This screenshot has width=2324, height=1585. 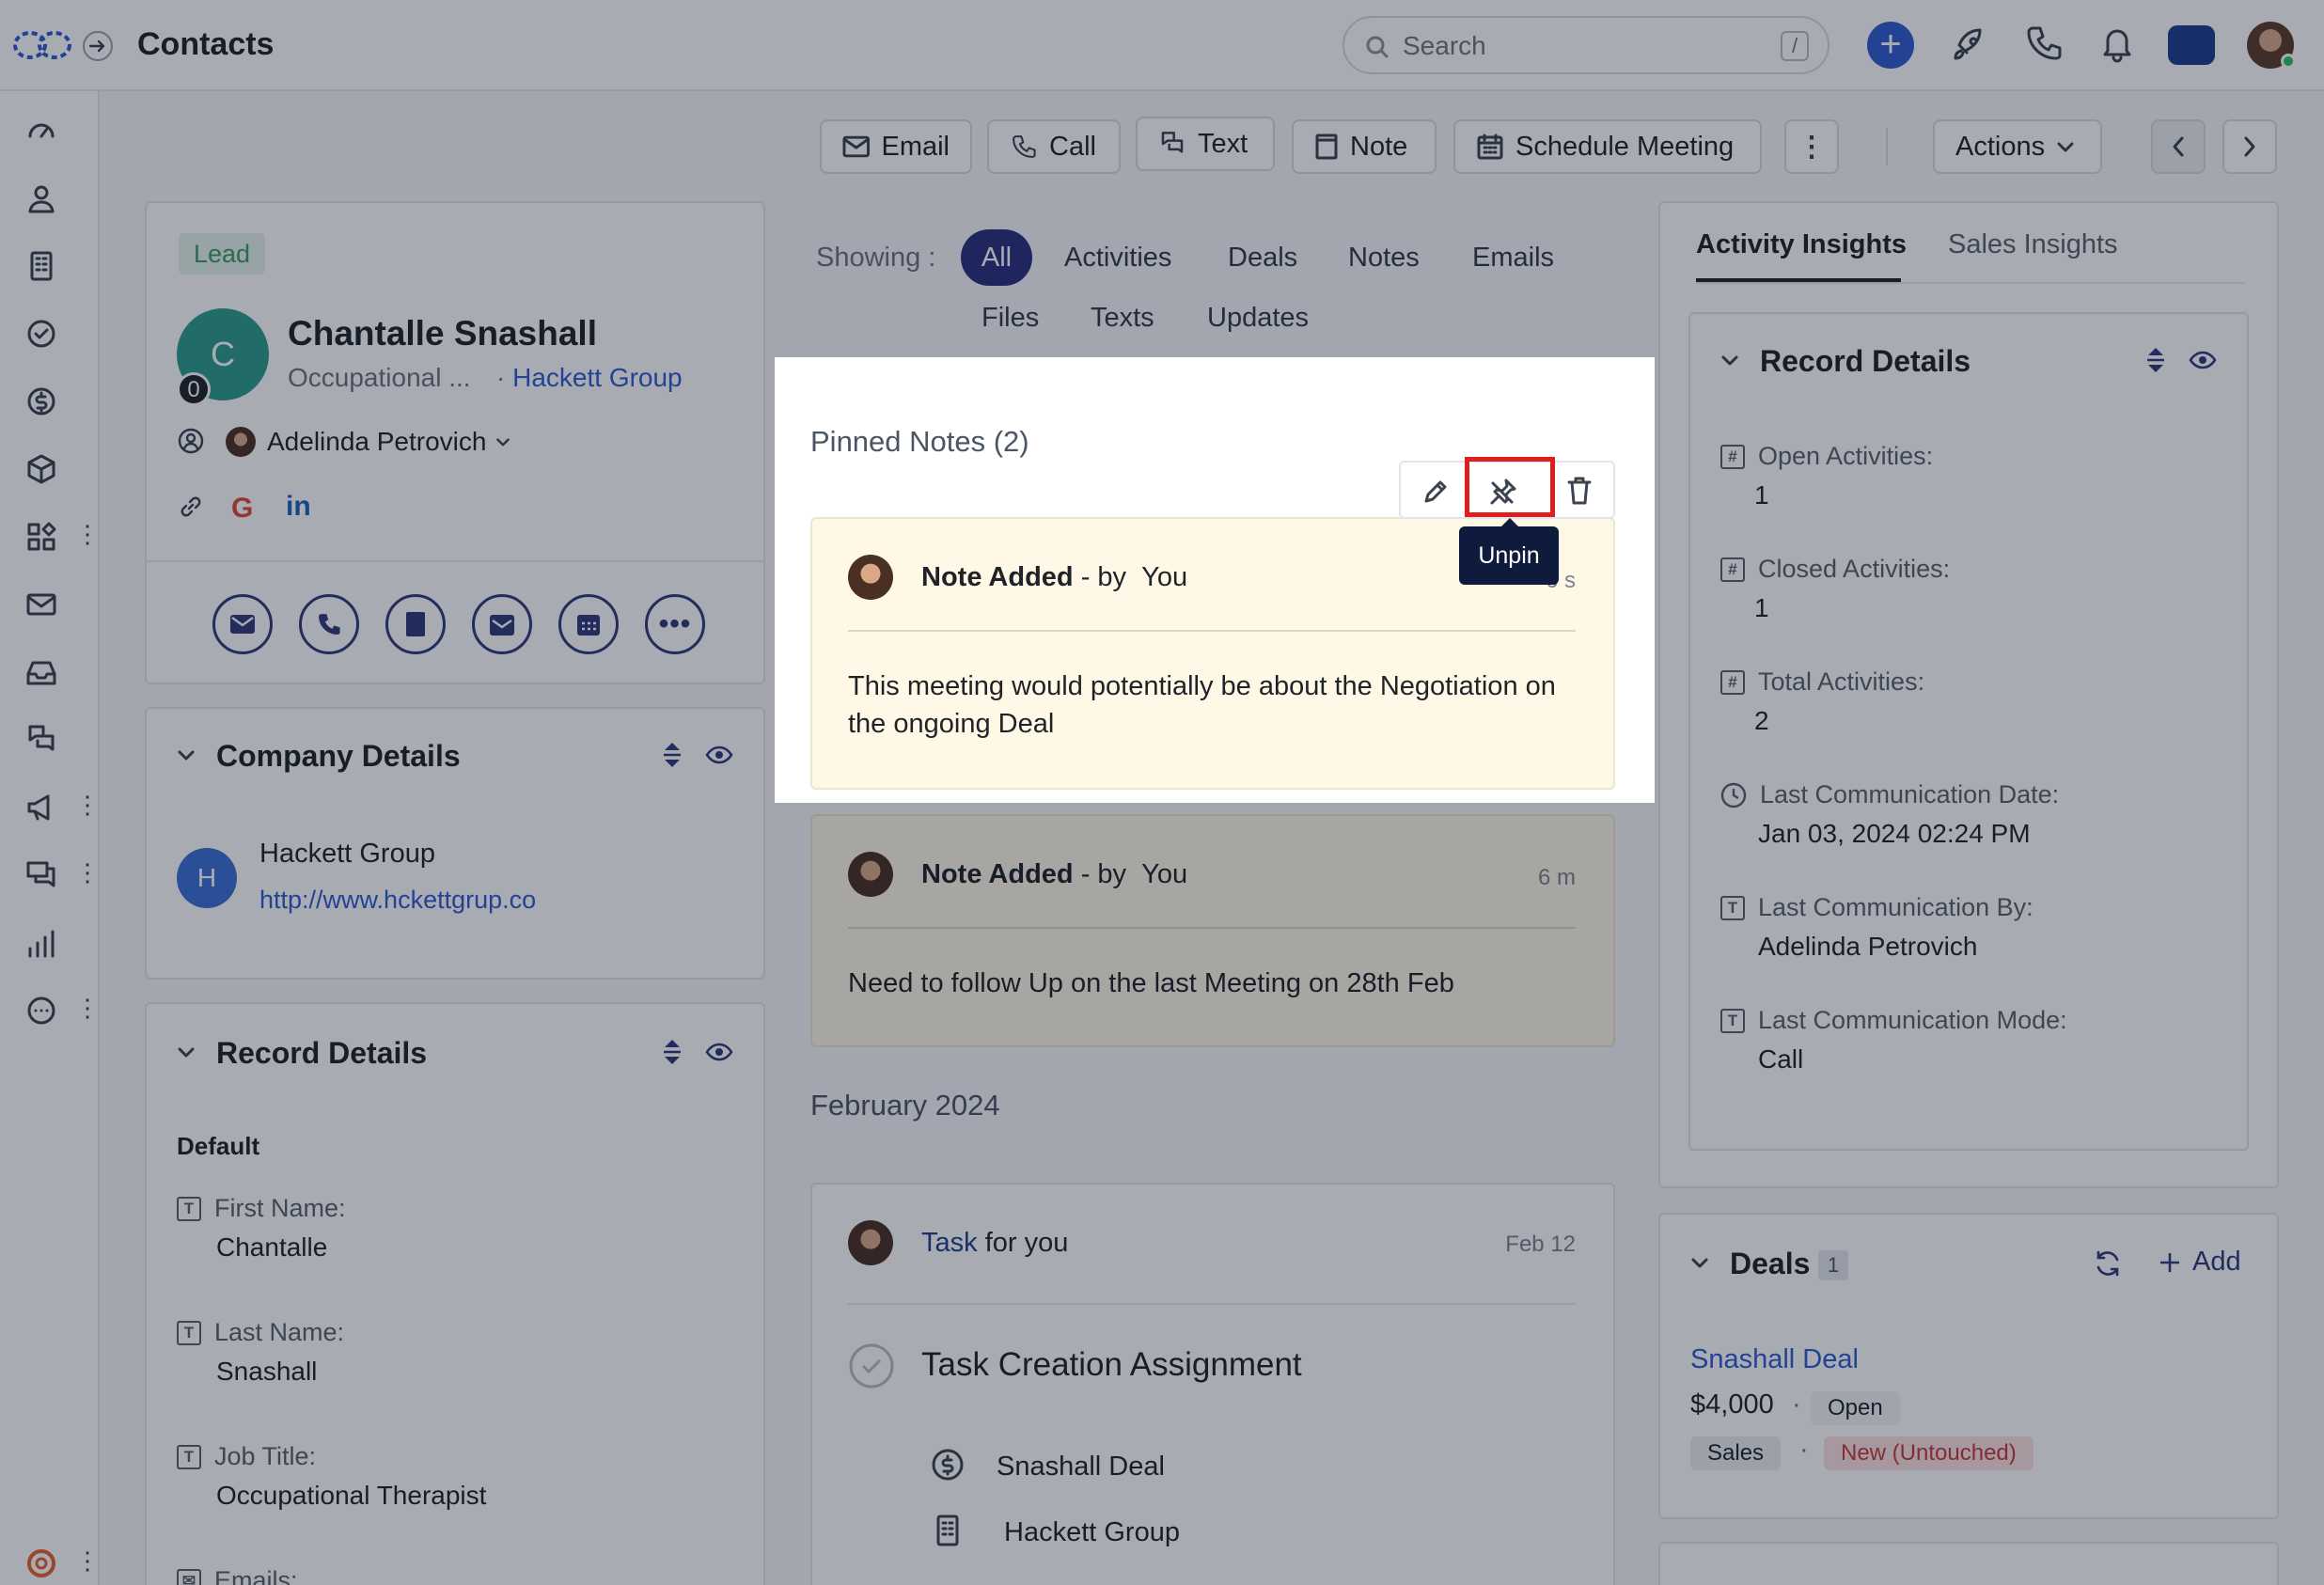 I want to click on filter-texts: Texts, so click(x=1122, y=319).